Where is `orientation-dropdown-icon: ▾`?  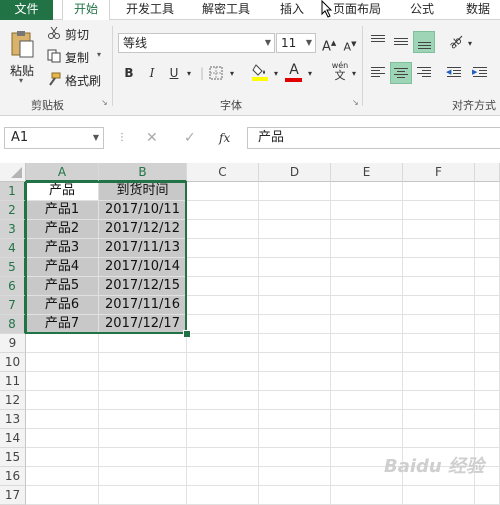 orientation-dropdown-icon: ▾ is located at coordinates (470, 44).